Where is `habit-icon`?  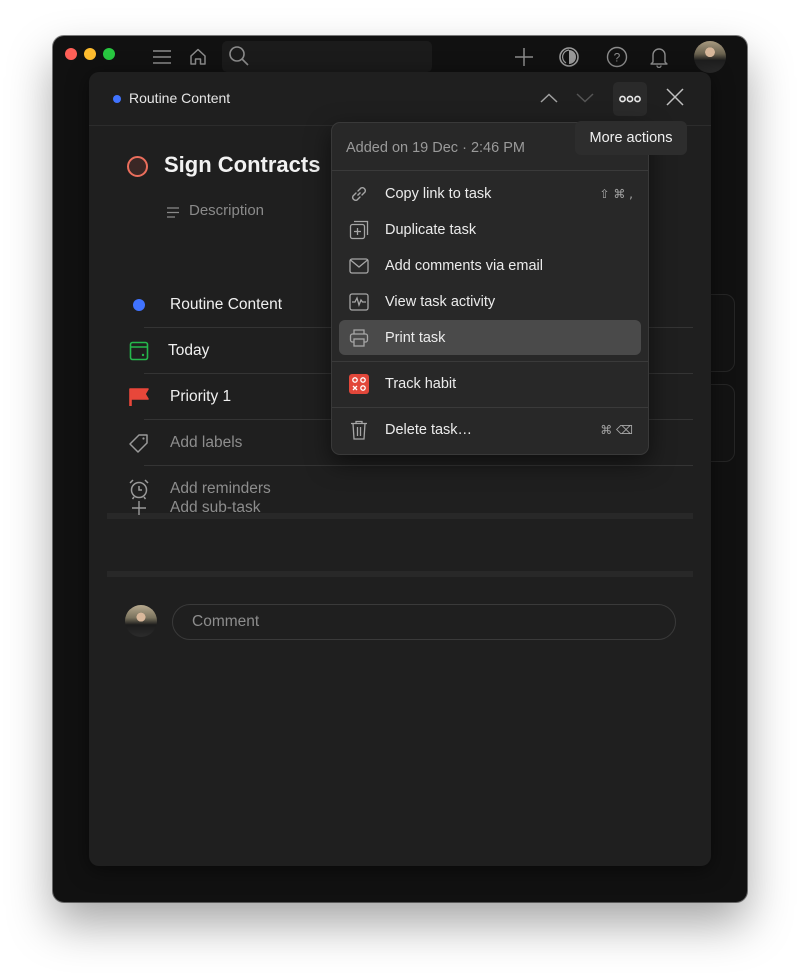
habit-icon is located at coordinates (359, 383).